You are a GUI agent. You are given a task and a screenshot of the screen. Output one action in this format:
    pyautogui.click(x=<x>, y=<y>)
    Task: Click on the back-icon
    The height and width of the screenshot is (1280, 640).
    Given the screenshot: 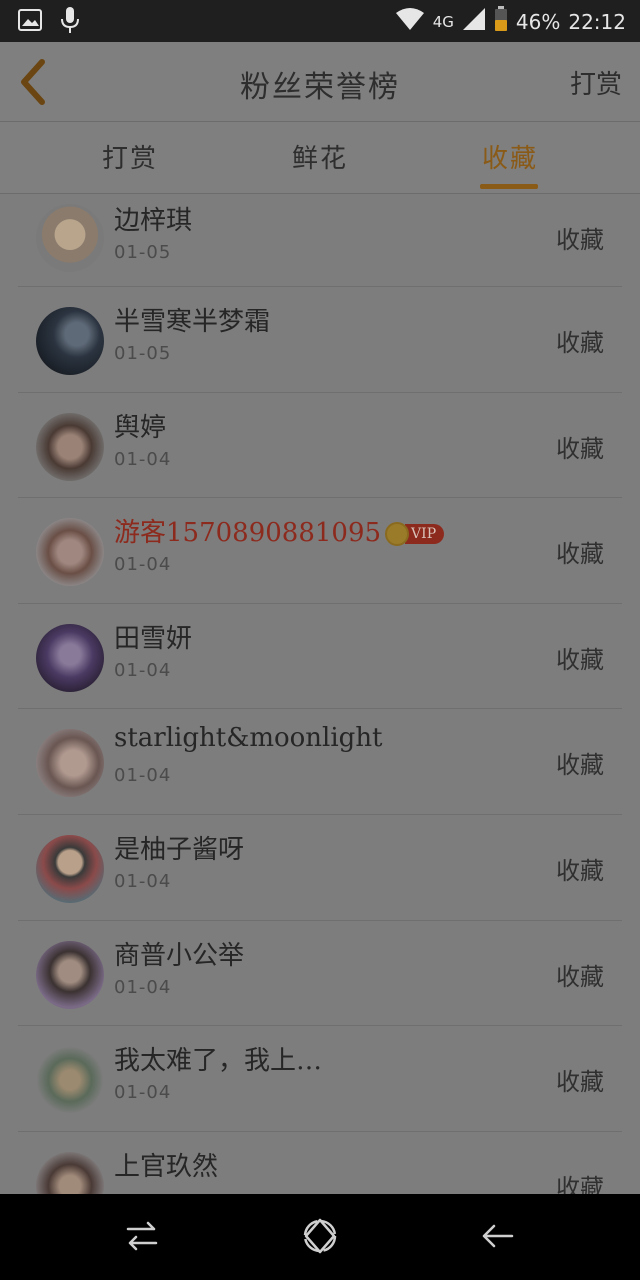 What is the action you would take?
    pyautogui.click(x=498, y=1236)
    